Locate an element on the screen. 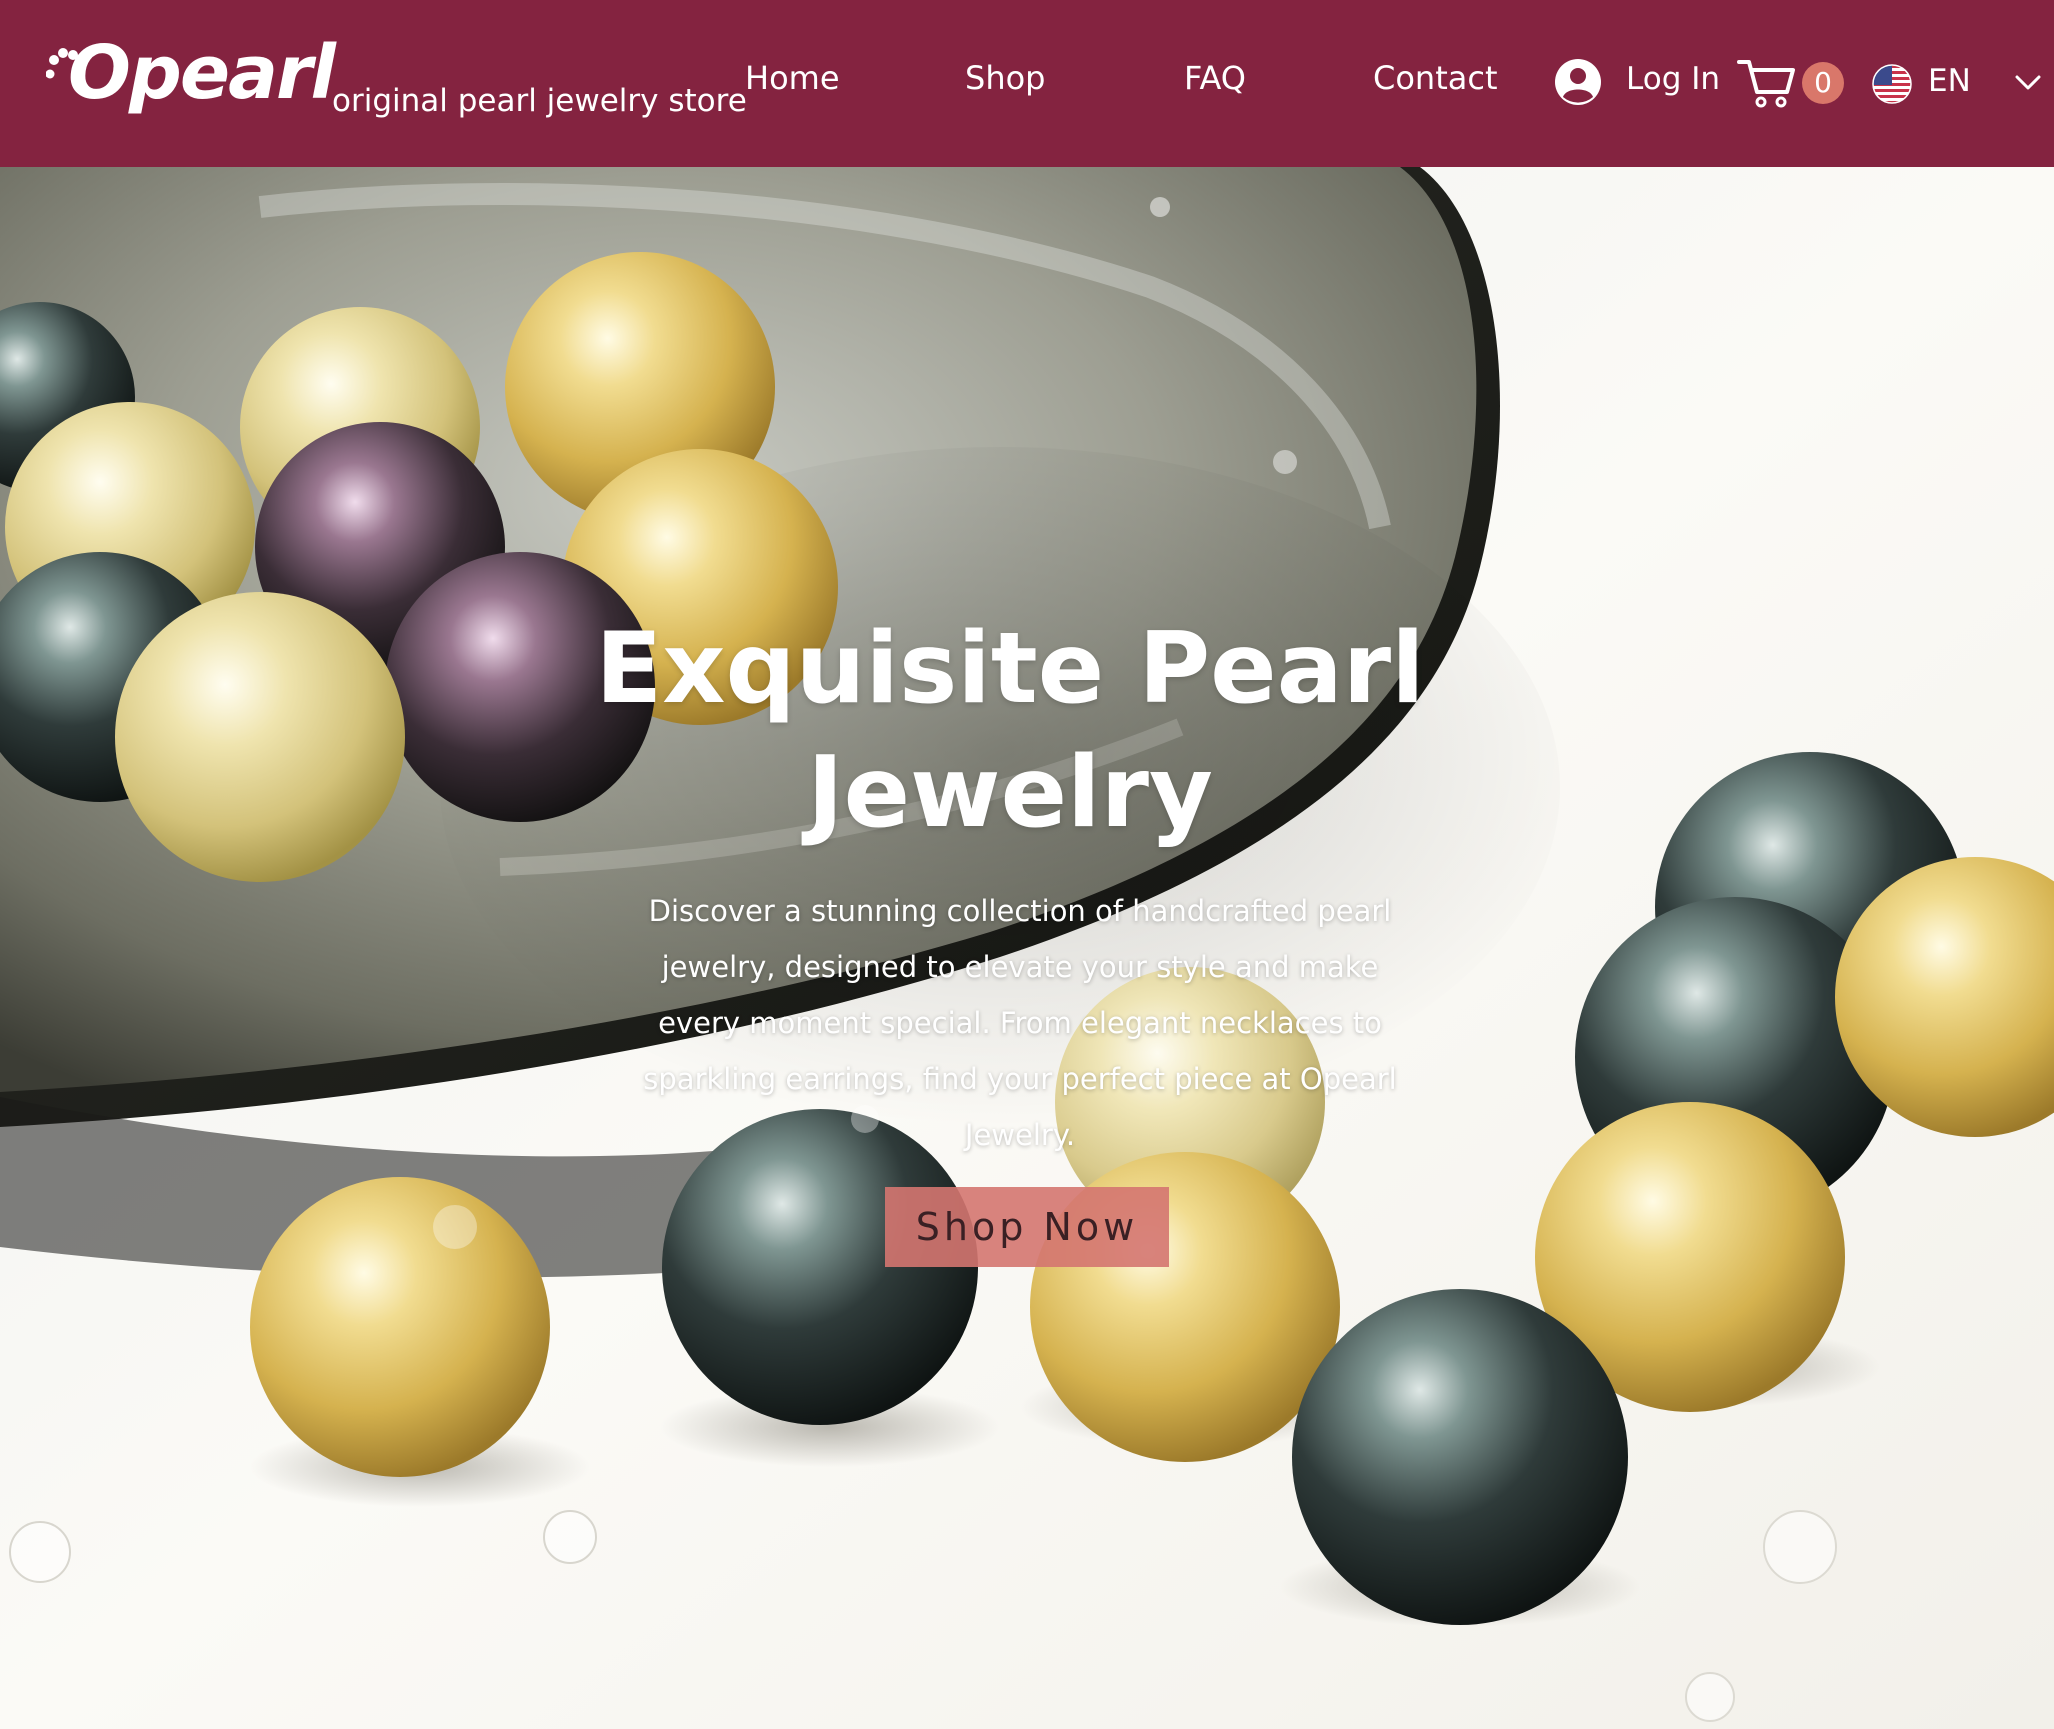 This screenshot has height=1729, width=2054. nav-contact: Contact is located at coordinates (1435, 78).